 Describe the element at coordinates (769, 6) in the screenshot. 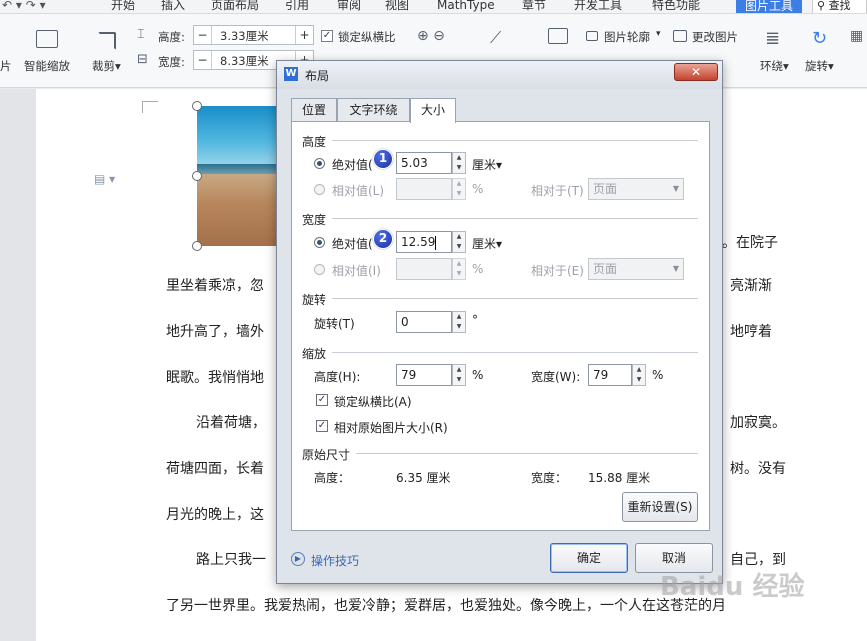

I see `tab-picture-tools: 图片工具` at that location.